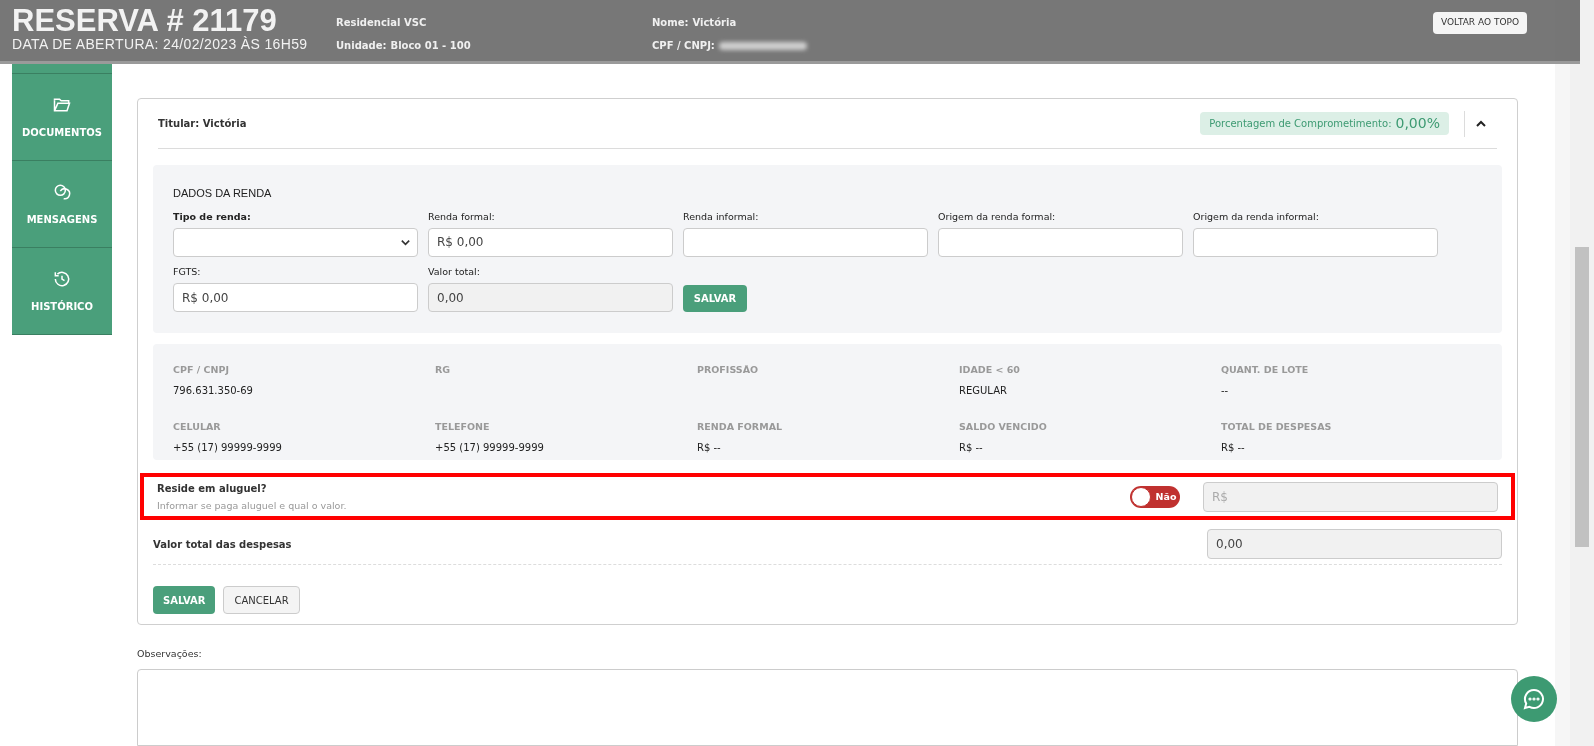  Describe the element at coordinates (463, 427) in the screenshot. I see `info-label: TELEFONE` at that location.